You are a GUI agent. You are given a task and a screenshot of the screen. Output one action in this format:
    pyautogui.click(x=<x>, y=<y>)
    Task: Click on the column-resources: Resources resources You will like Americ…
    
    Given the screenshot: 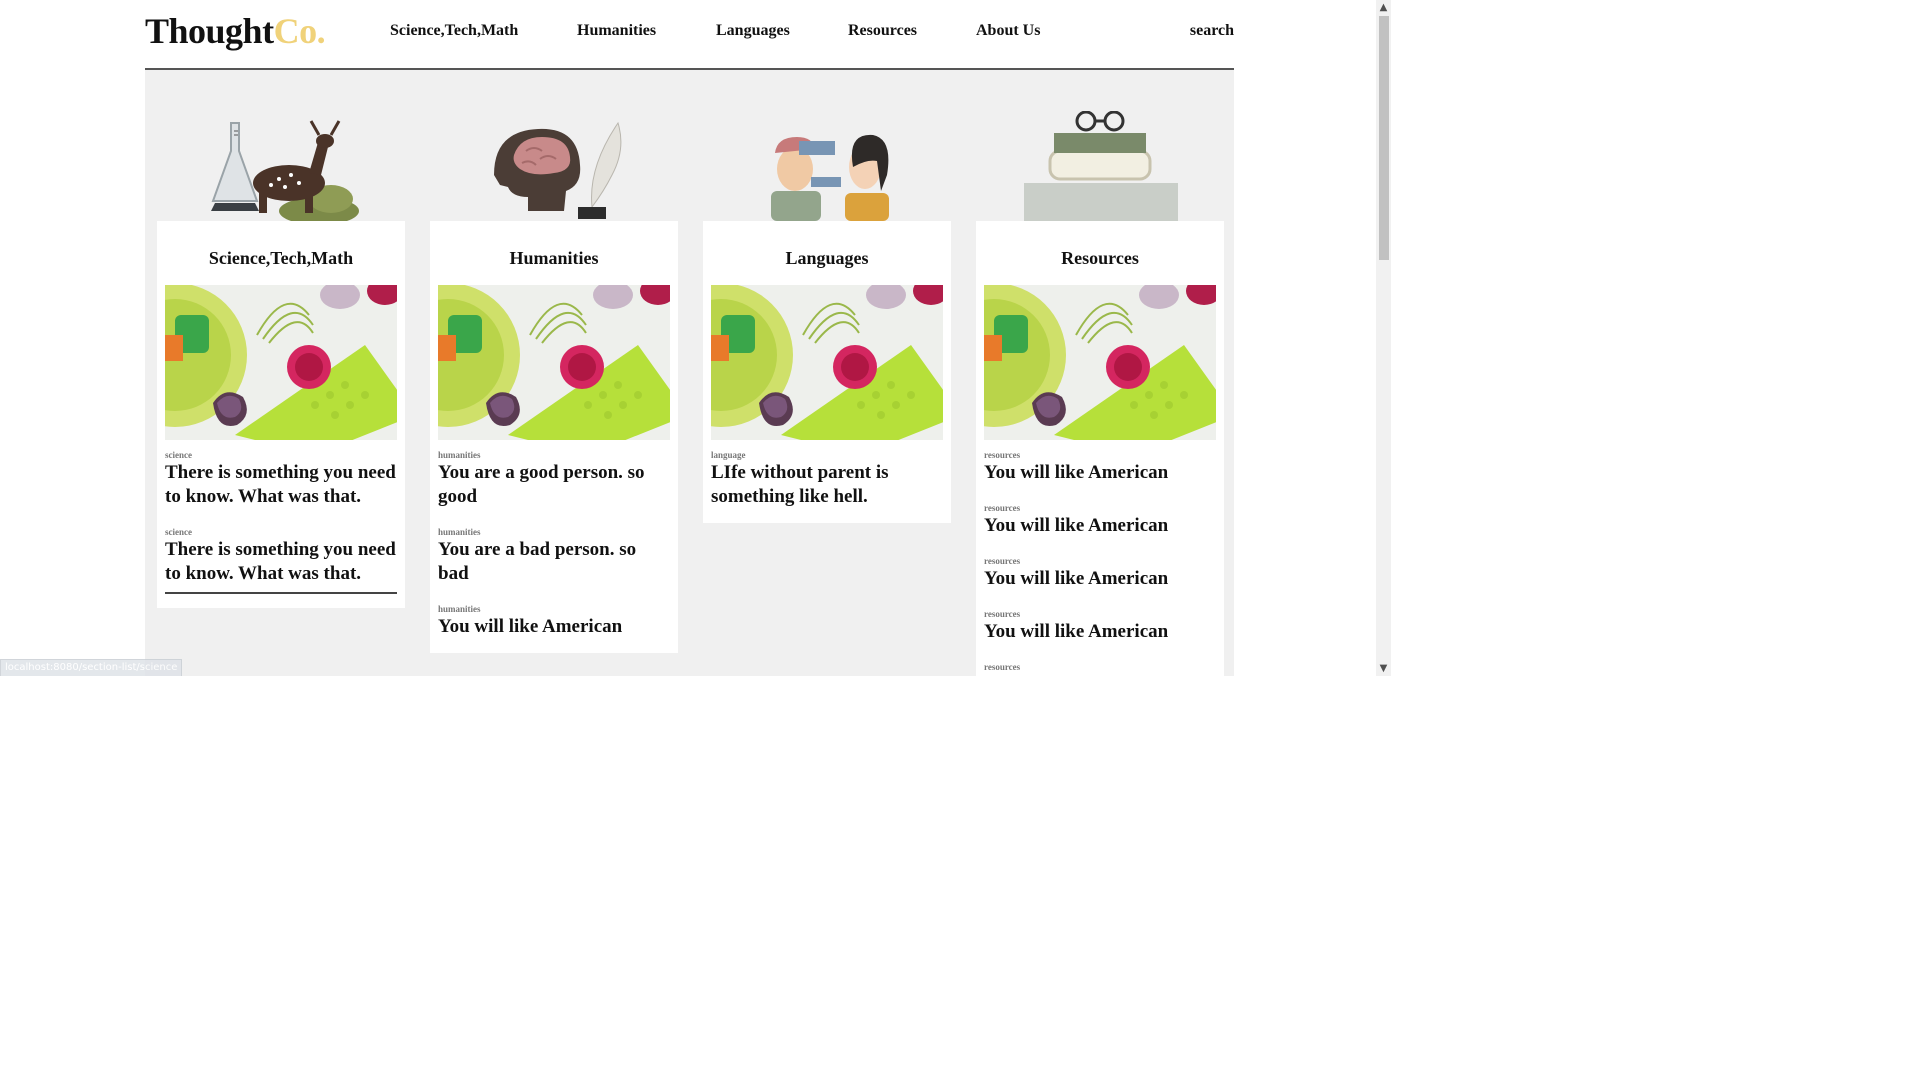 What is the action you would take?
    pyautogui.click(x=1100, y=373)
    